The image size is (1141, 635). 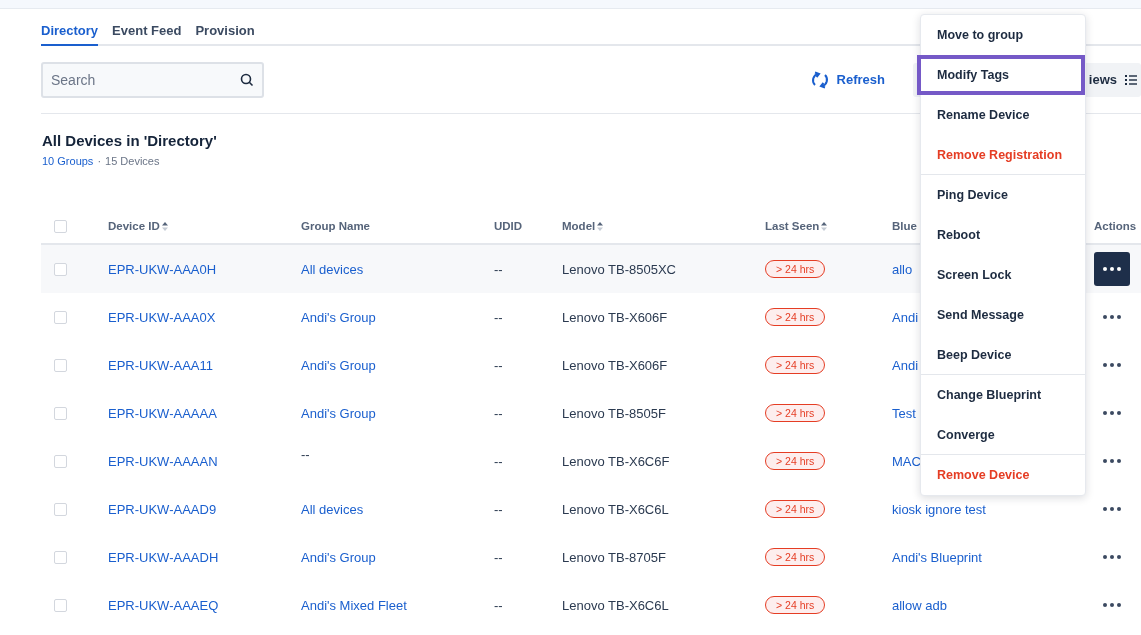 I want to click on device-id-link: EPR-UKW-AAAEQ, so click(x=163, y=605).